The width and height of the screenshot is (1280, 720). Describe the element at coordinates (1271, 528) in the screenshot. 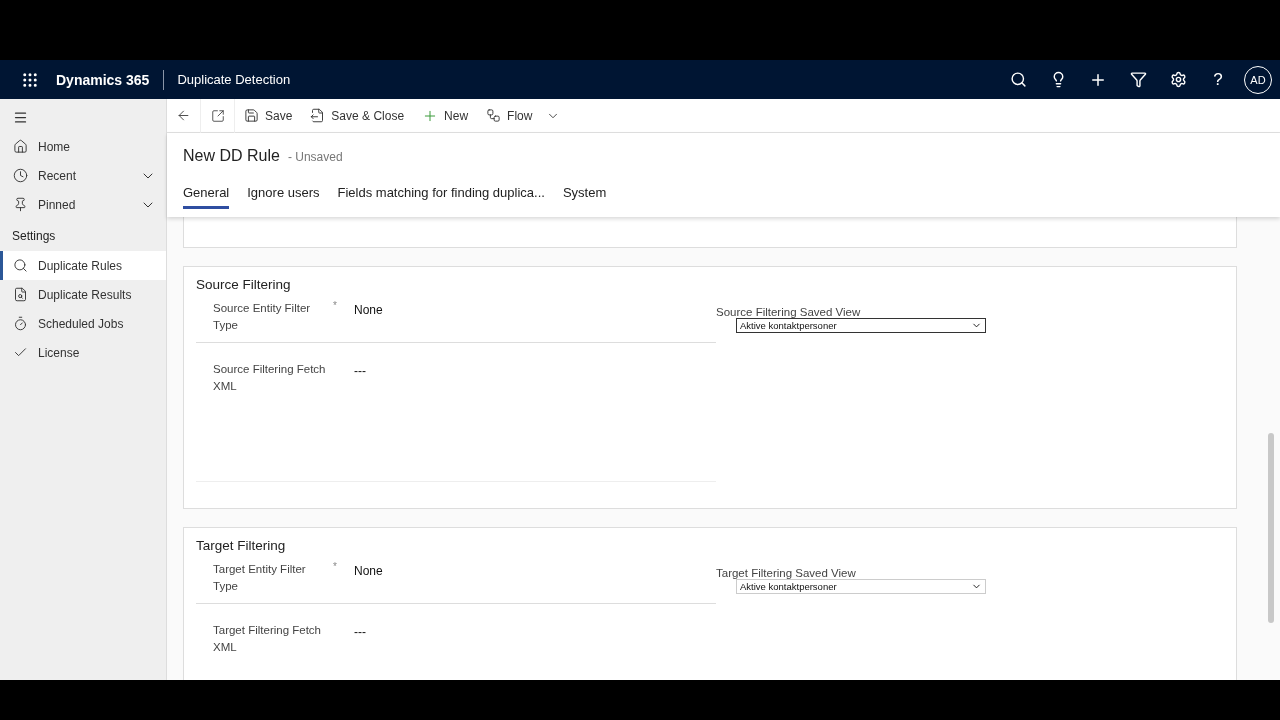

I see `scrollbar-thumb` at that location.